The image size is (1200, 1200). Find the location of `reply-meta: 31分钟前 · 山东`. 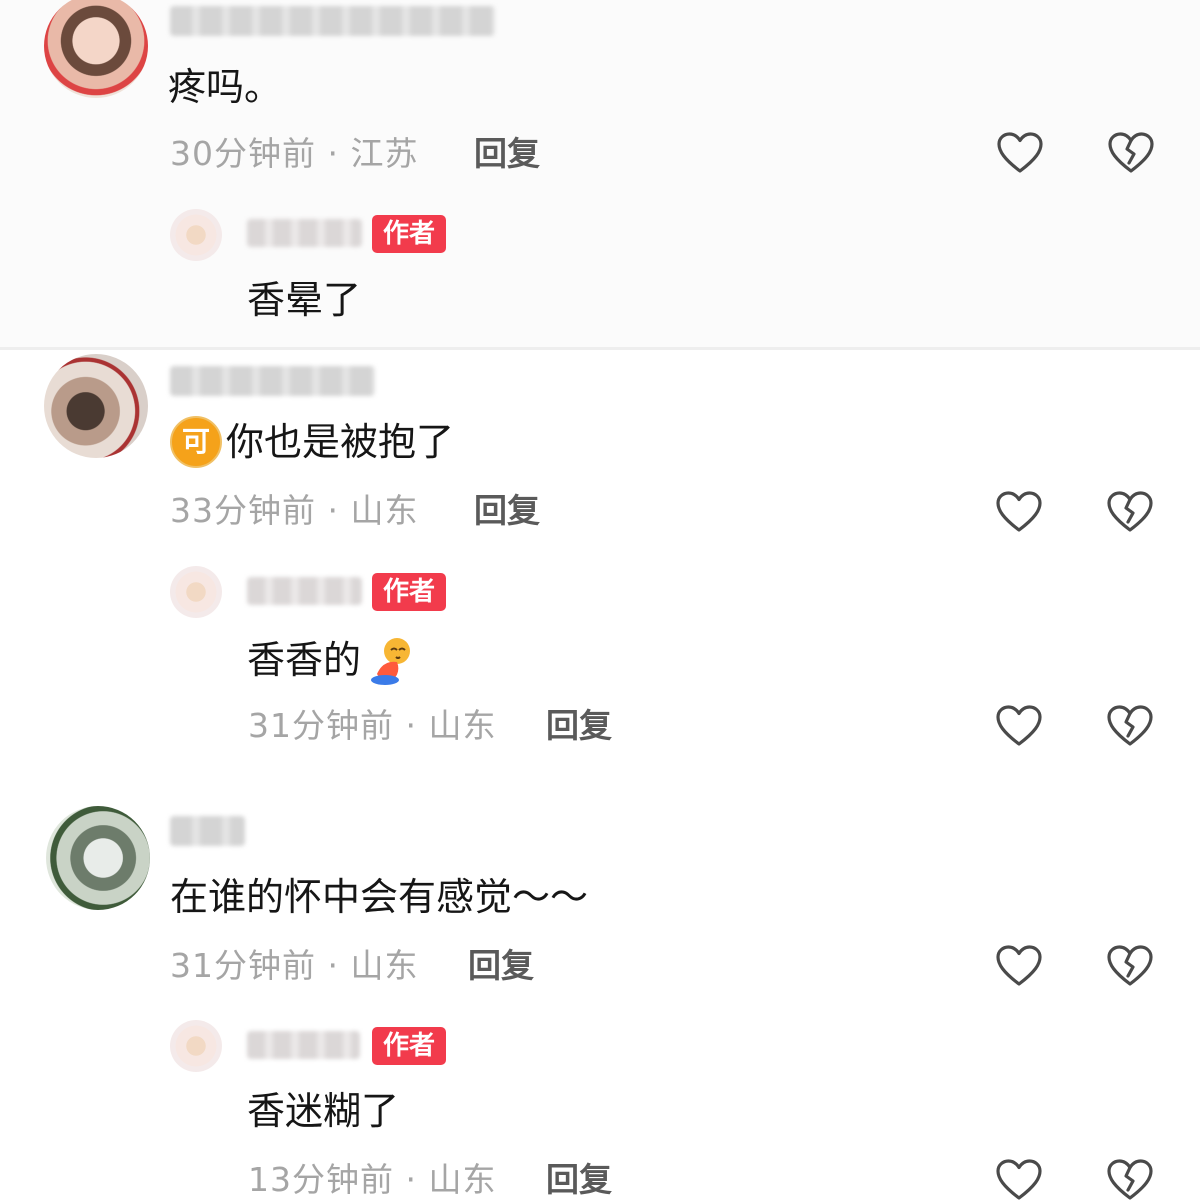

reply-meta: 31分钟前 · 山东 is located at coordinates (372, 725).